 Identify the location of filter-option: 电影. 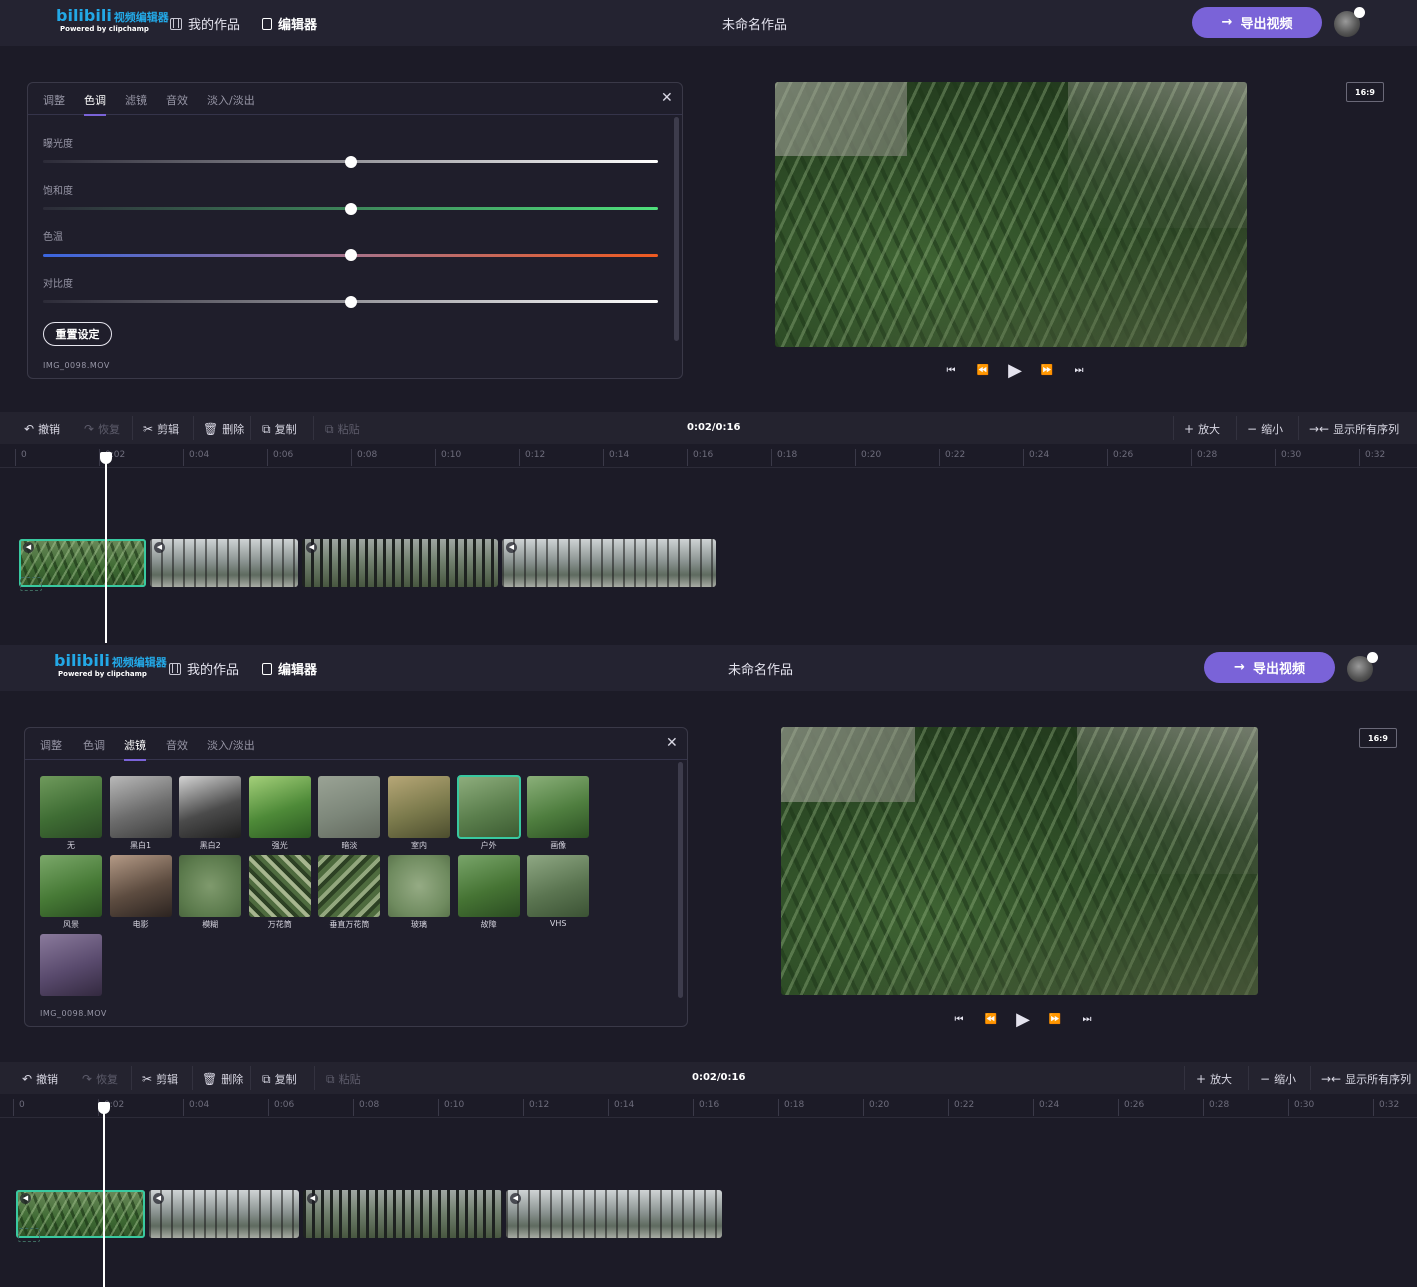
(140, 892).